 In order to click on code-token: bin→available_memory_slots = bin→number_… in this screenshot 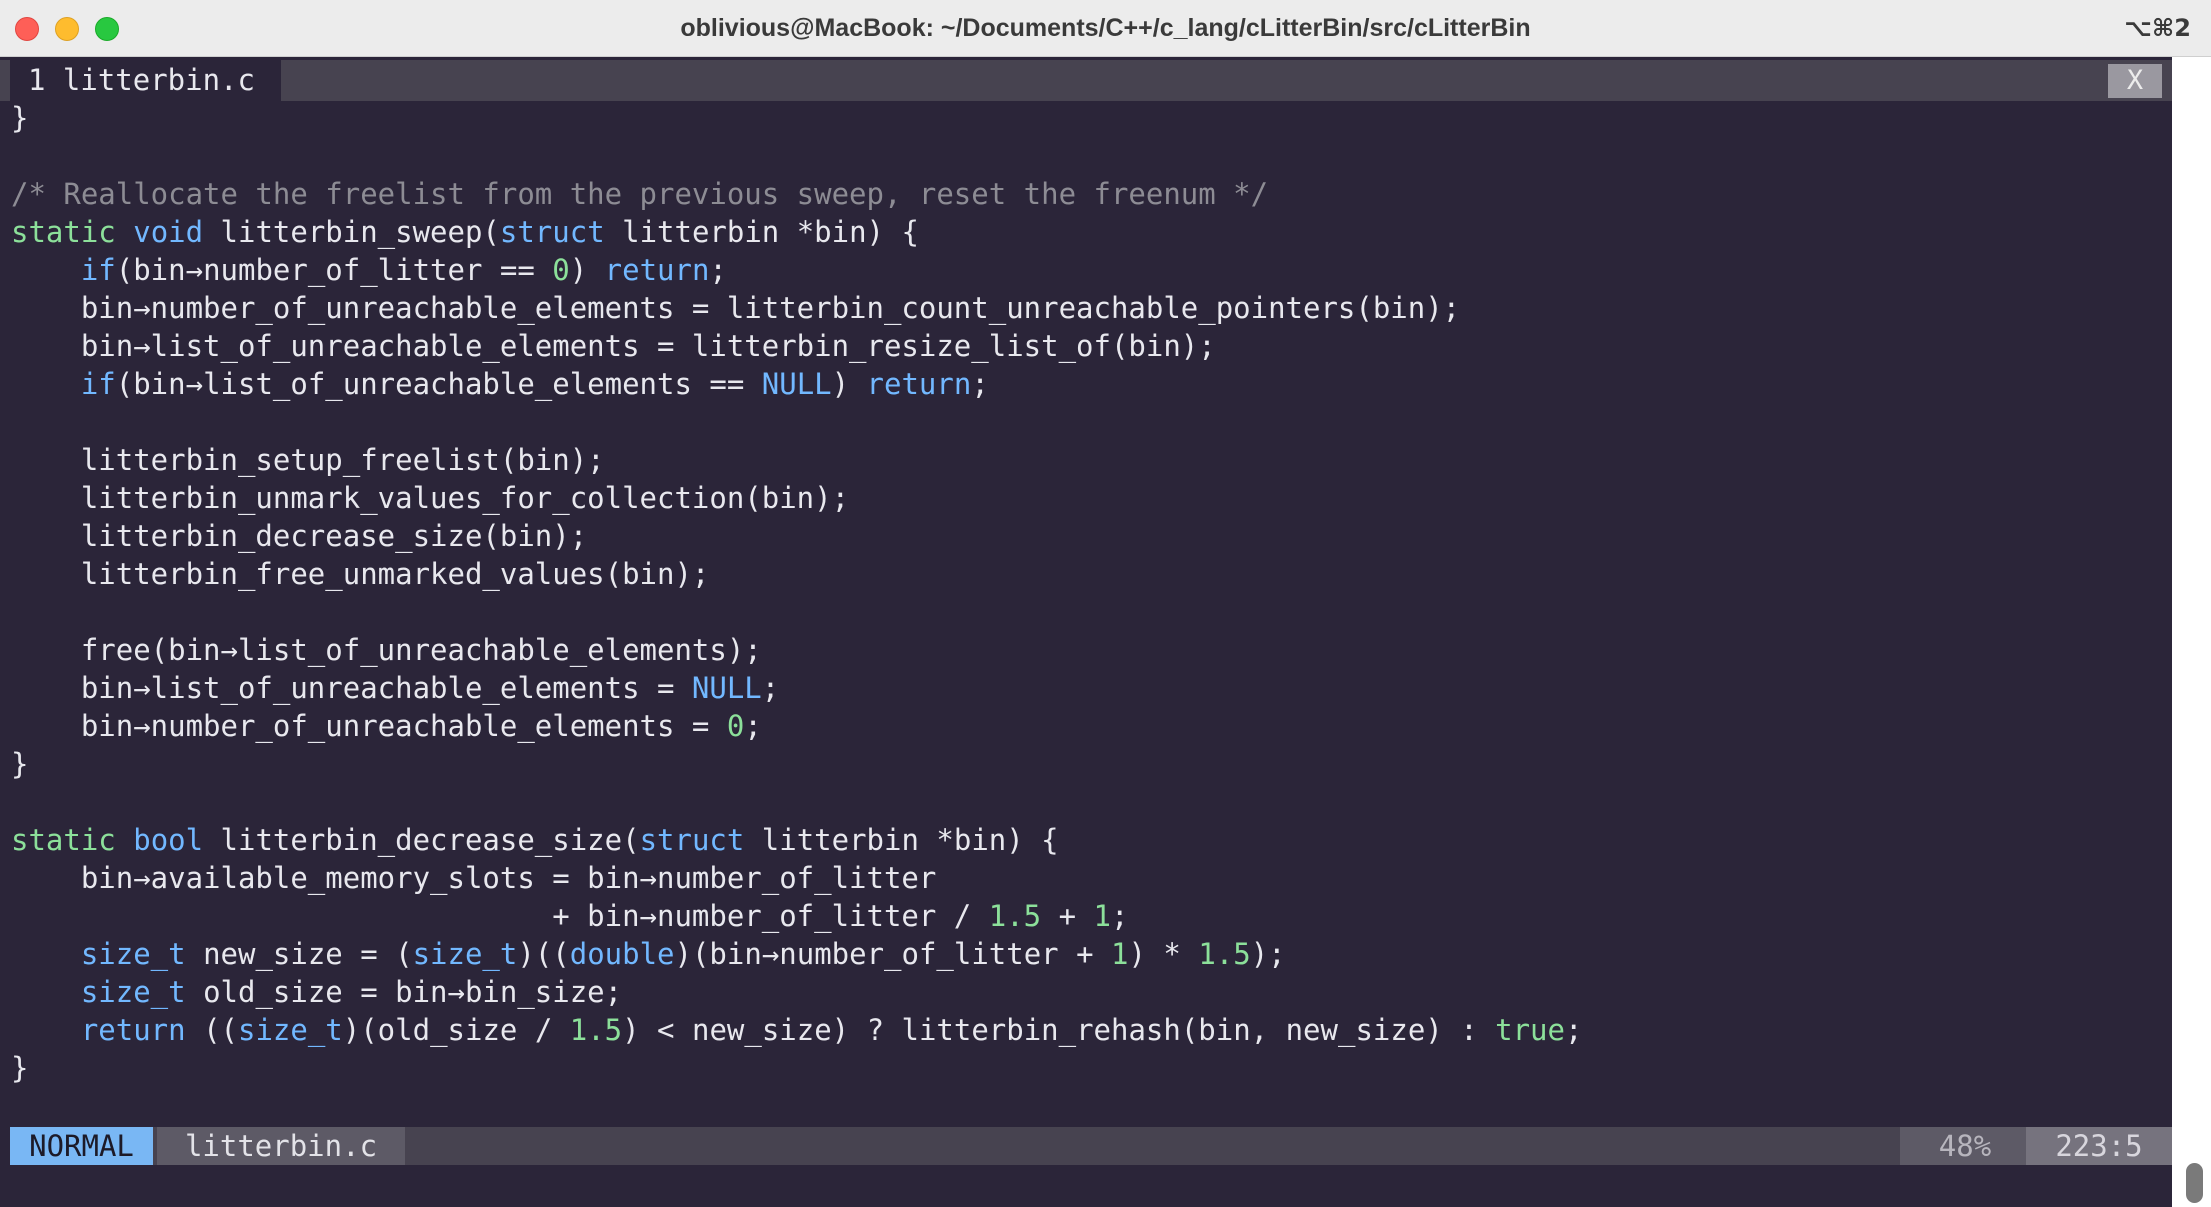, I will do `click(474, 878)`.